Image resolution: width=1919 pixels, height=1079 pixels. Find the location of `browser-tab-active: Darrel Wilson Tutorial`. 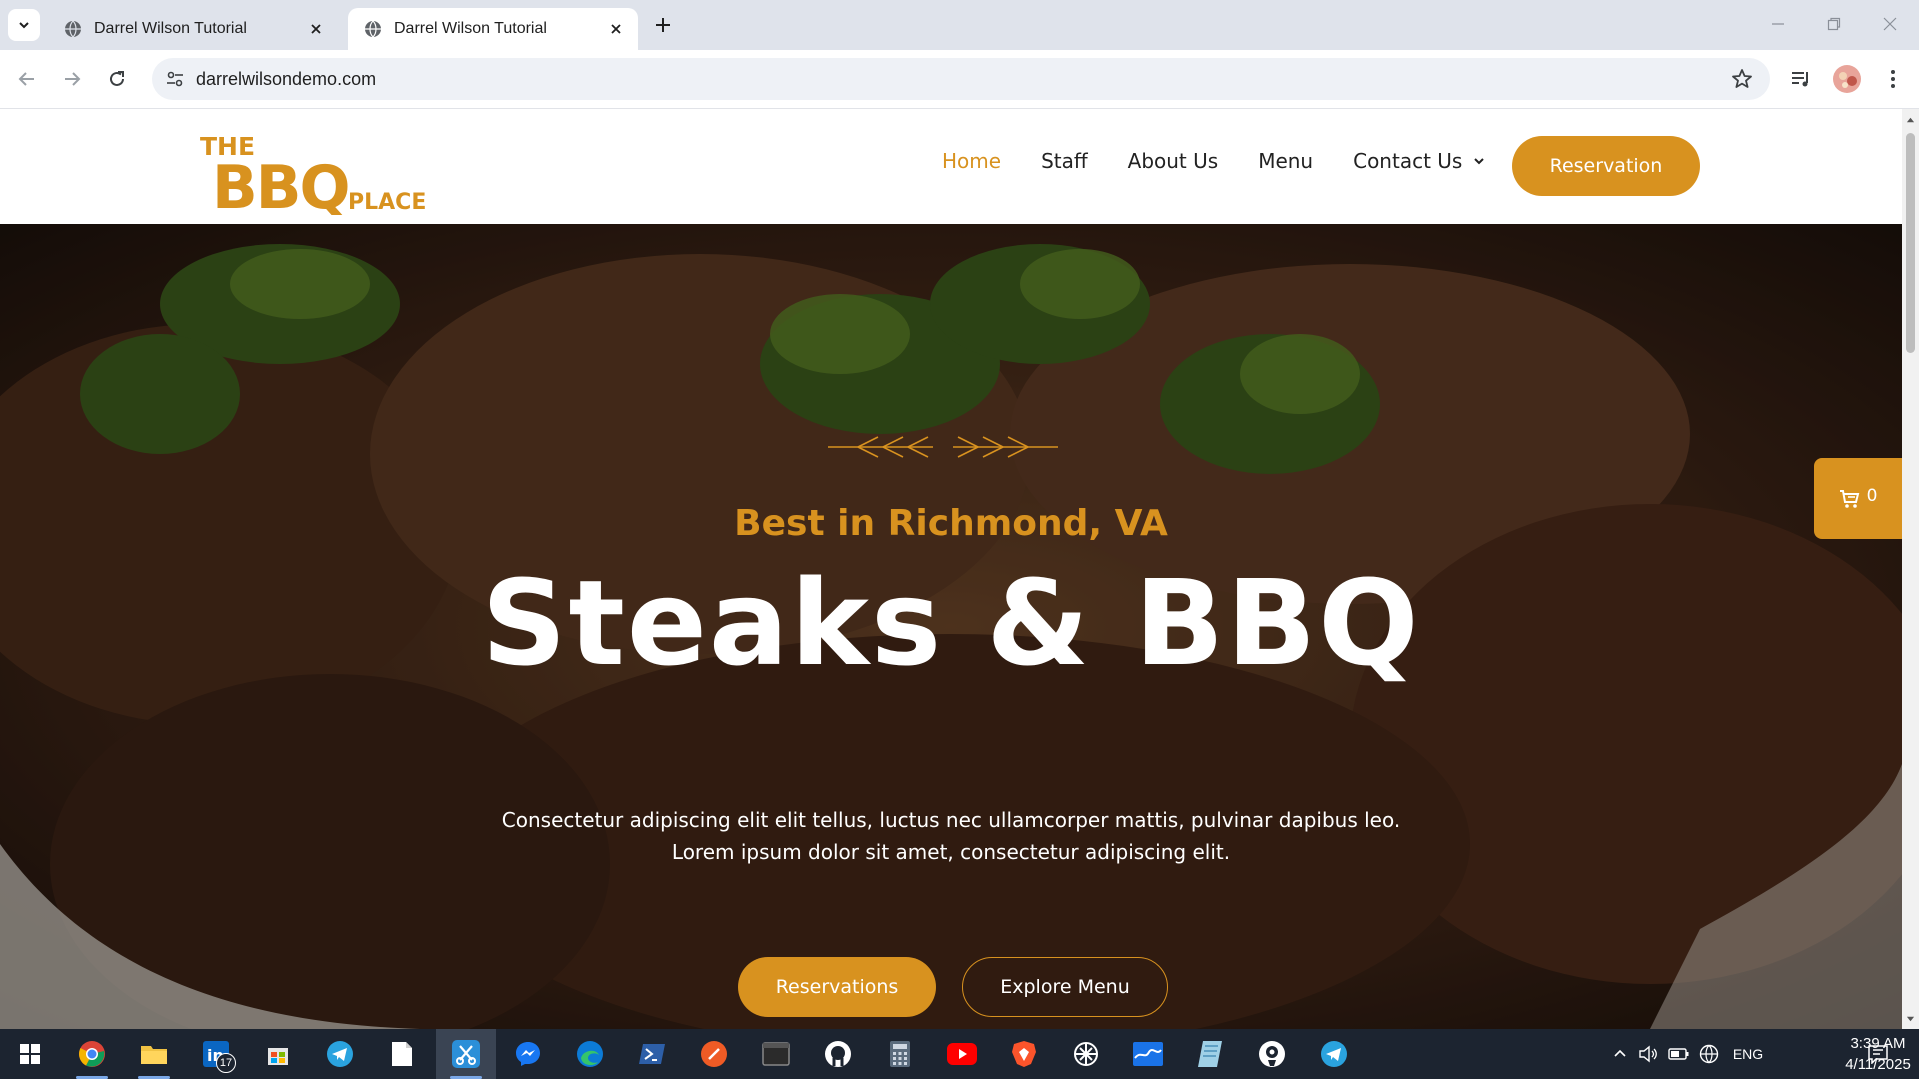

browser-tab-active: Darrel Wilson Tutorial is located at coordinates (493, 29).